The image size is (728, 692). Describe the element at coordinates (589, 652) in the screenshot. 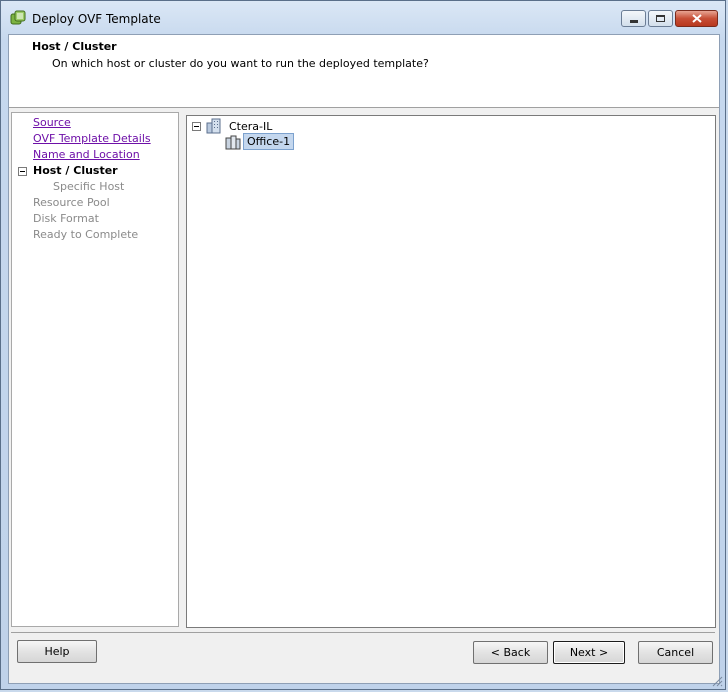

I see `next-button: Next >` at that location.